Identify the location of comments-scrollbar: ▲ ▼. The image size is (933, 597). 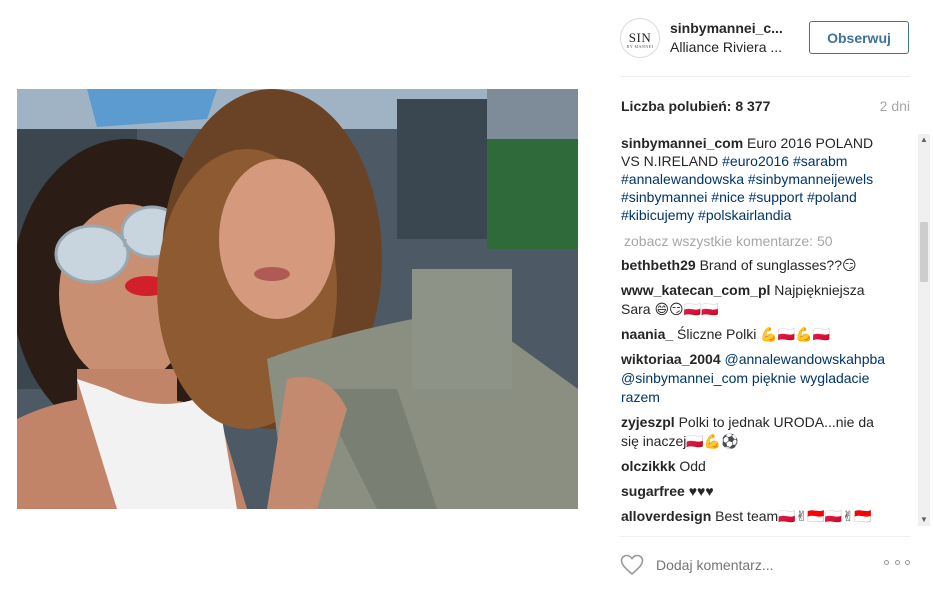
(924, 330).